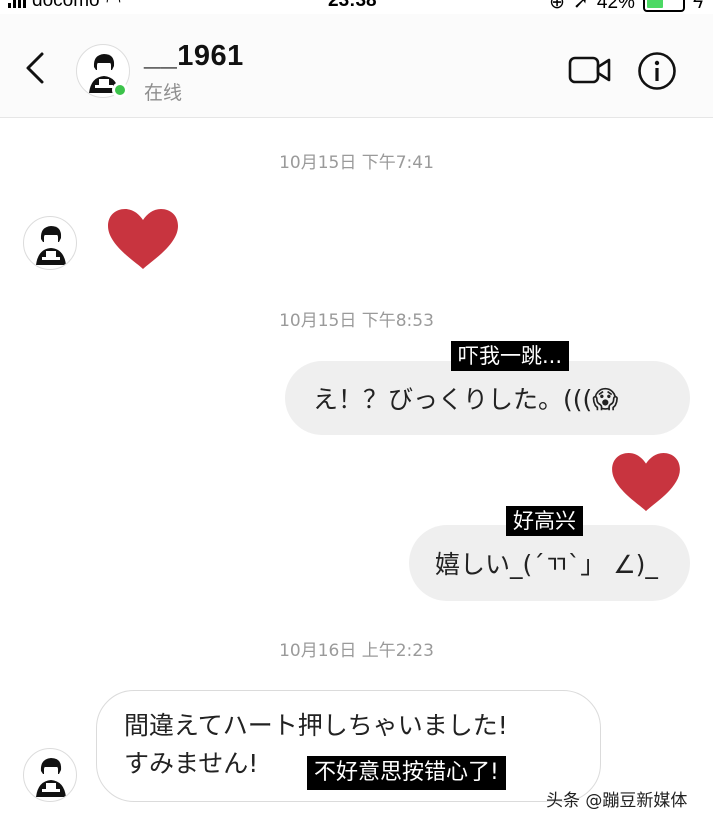 This screenshot has height=823, width=713. Describe the element at coordinates (615, 6) in the screenshot. I see `battery-percent: 42%` at that location.